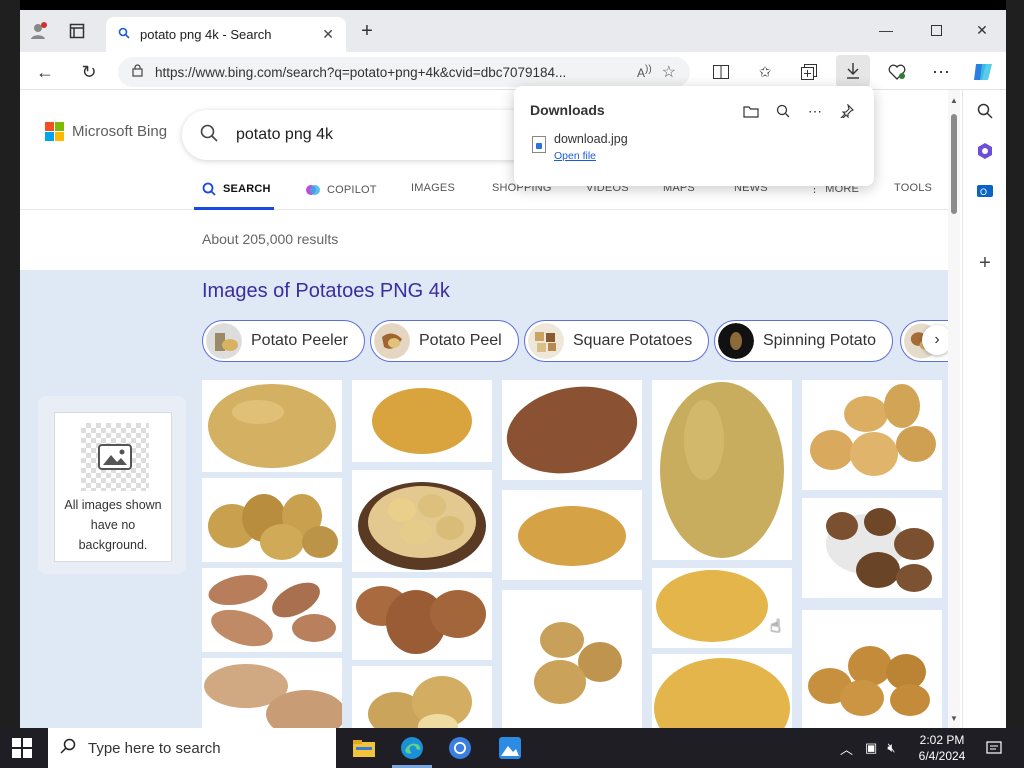  What do you see at coordinates (270, 239) in the screenshot?
I see `results-count: About 205,000 results` at bounding box center [270, 239].